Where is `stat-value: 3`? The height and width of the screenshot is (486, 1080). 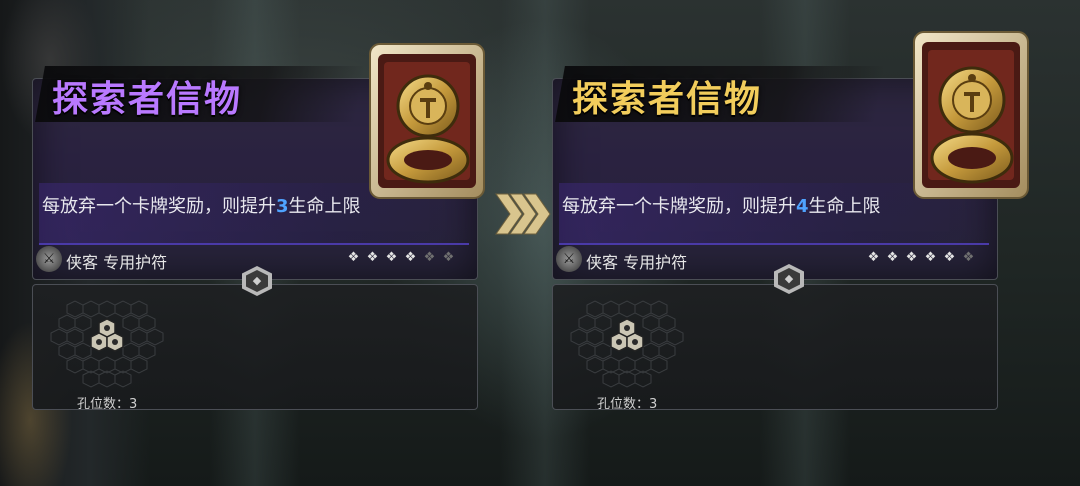 stat-value: 3 is located at coordinates (282, 206).